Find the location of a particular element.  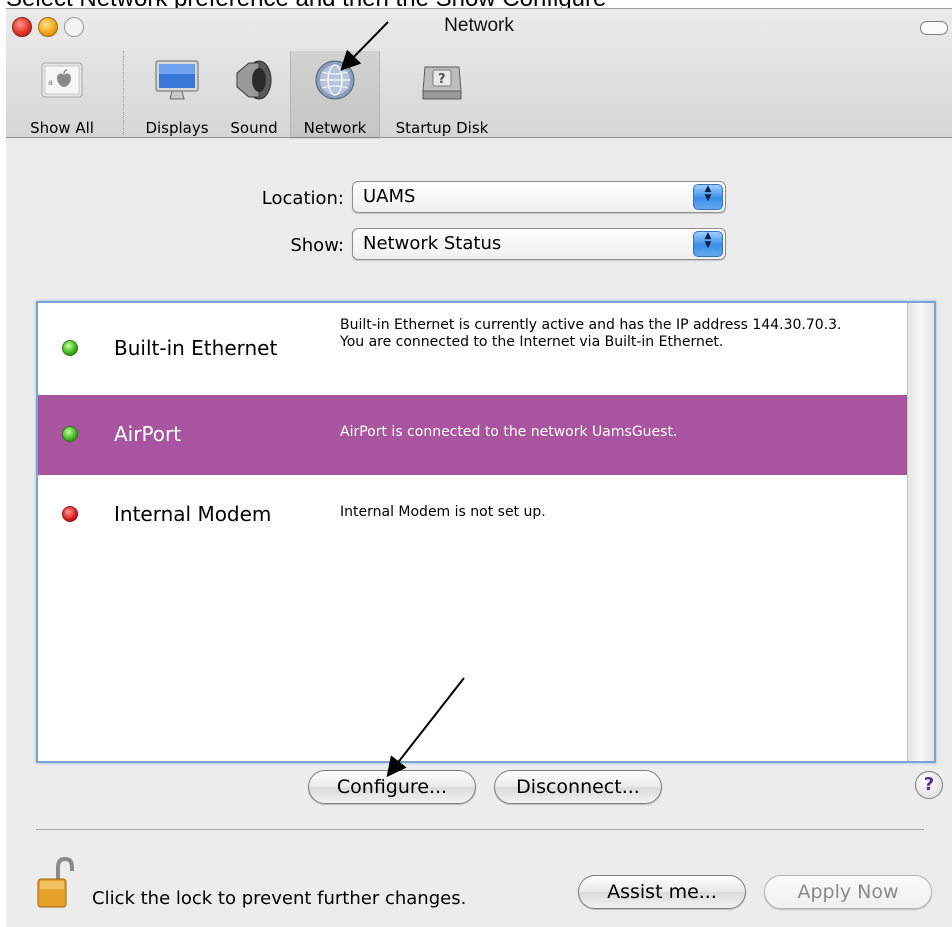

startup-disk-icon: ? is located at coordinates (442, 83).